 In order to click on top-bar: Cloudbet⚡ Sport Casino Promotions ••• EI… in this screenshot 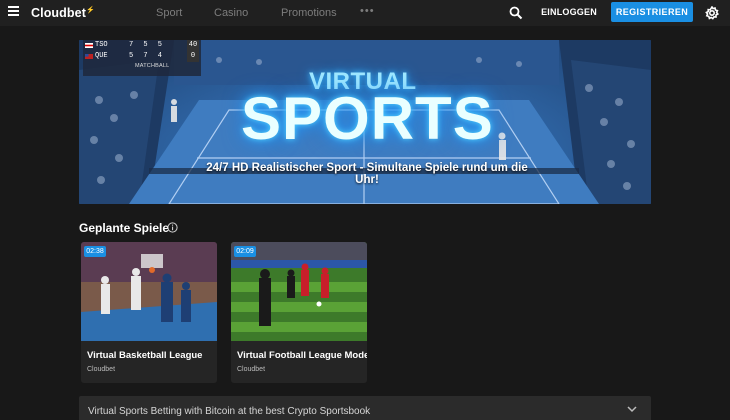, I will do `click(365, 13)`.